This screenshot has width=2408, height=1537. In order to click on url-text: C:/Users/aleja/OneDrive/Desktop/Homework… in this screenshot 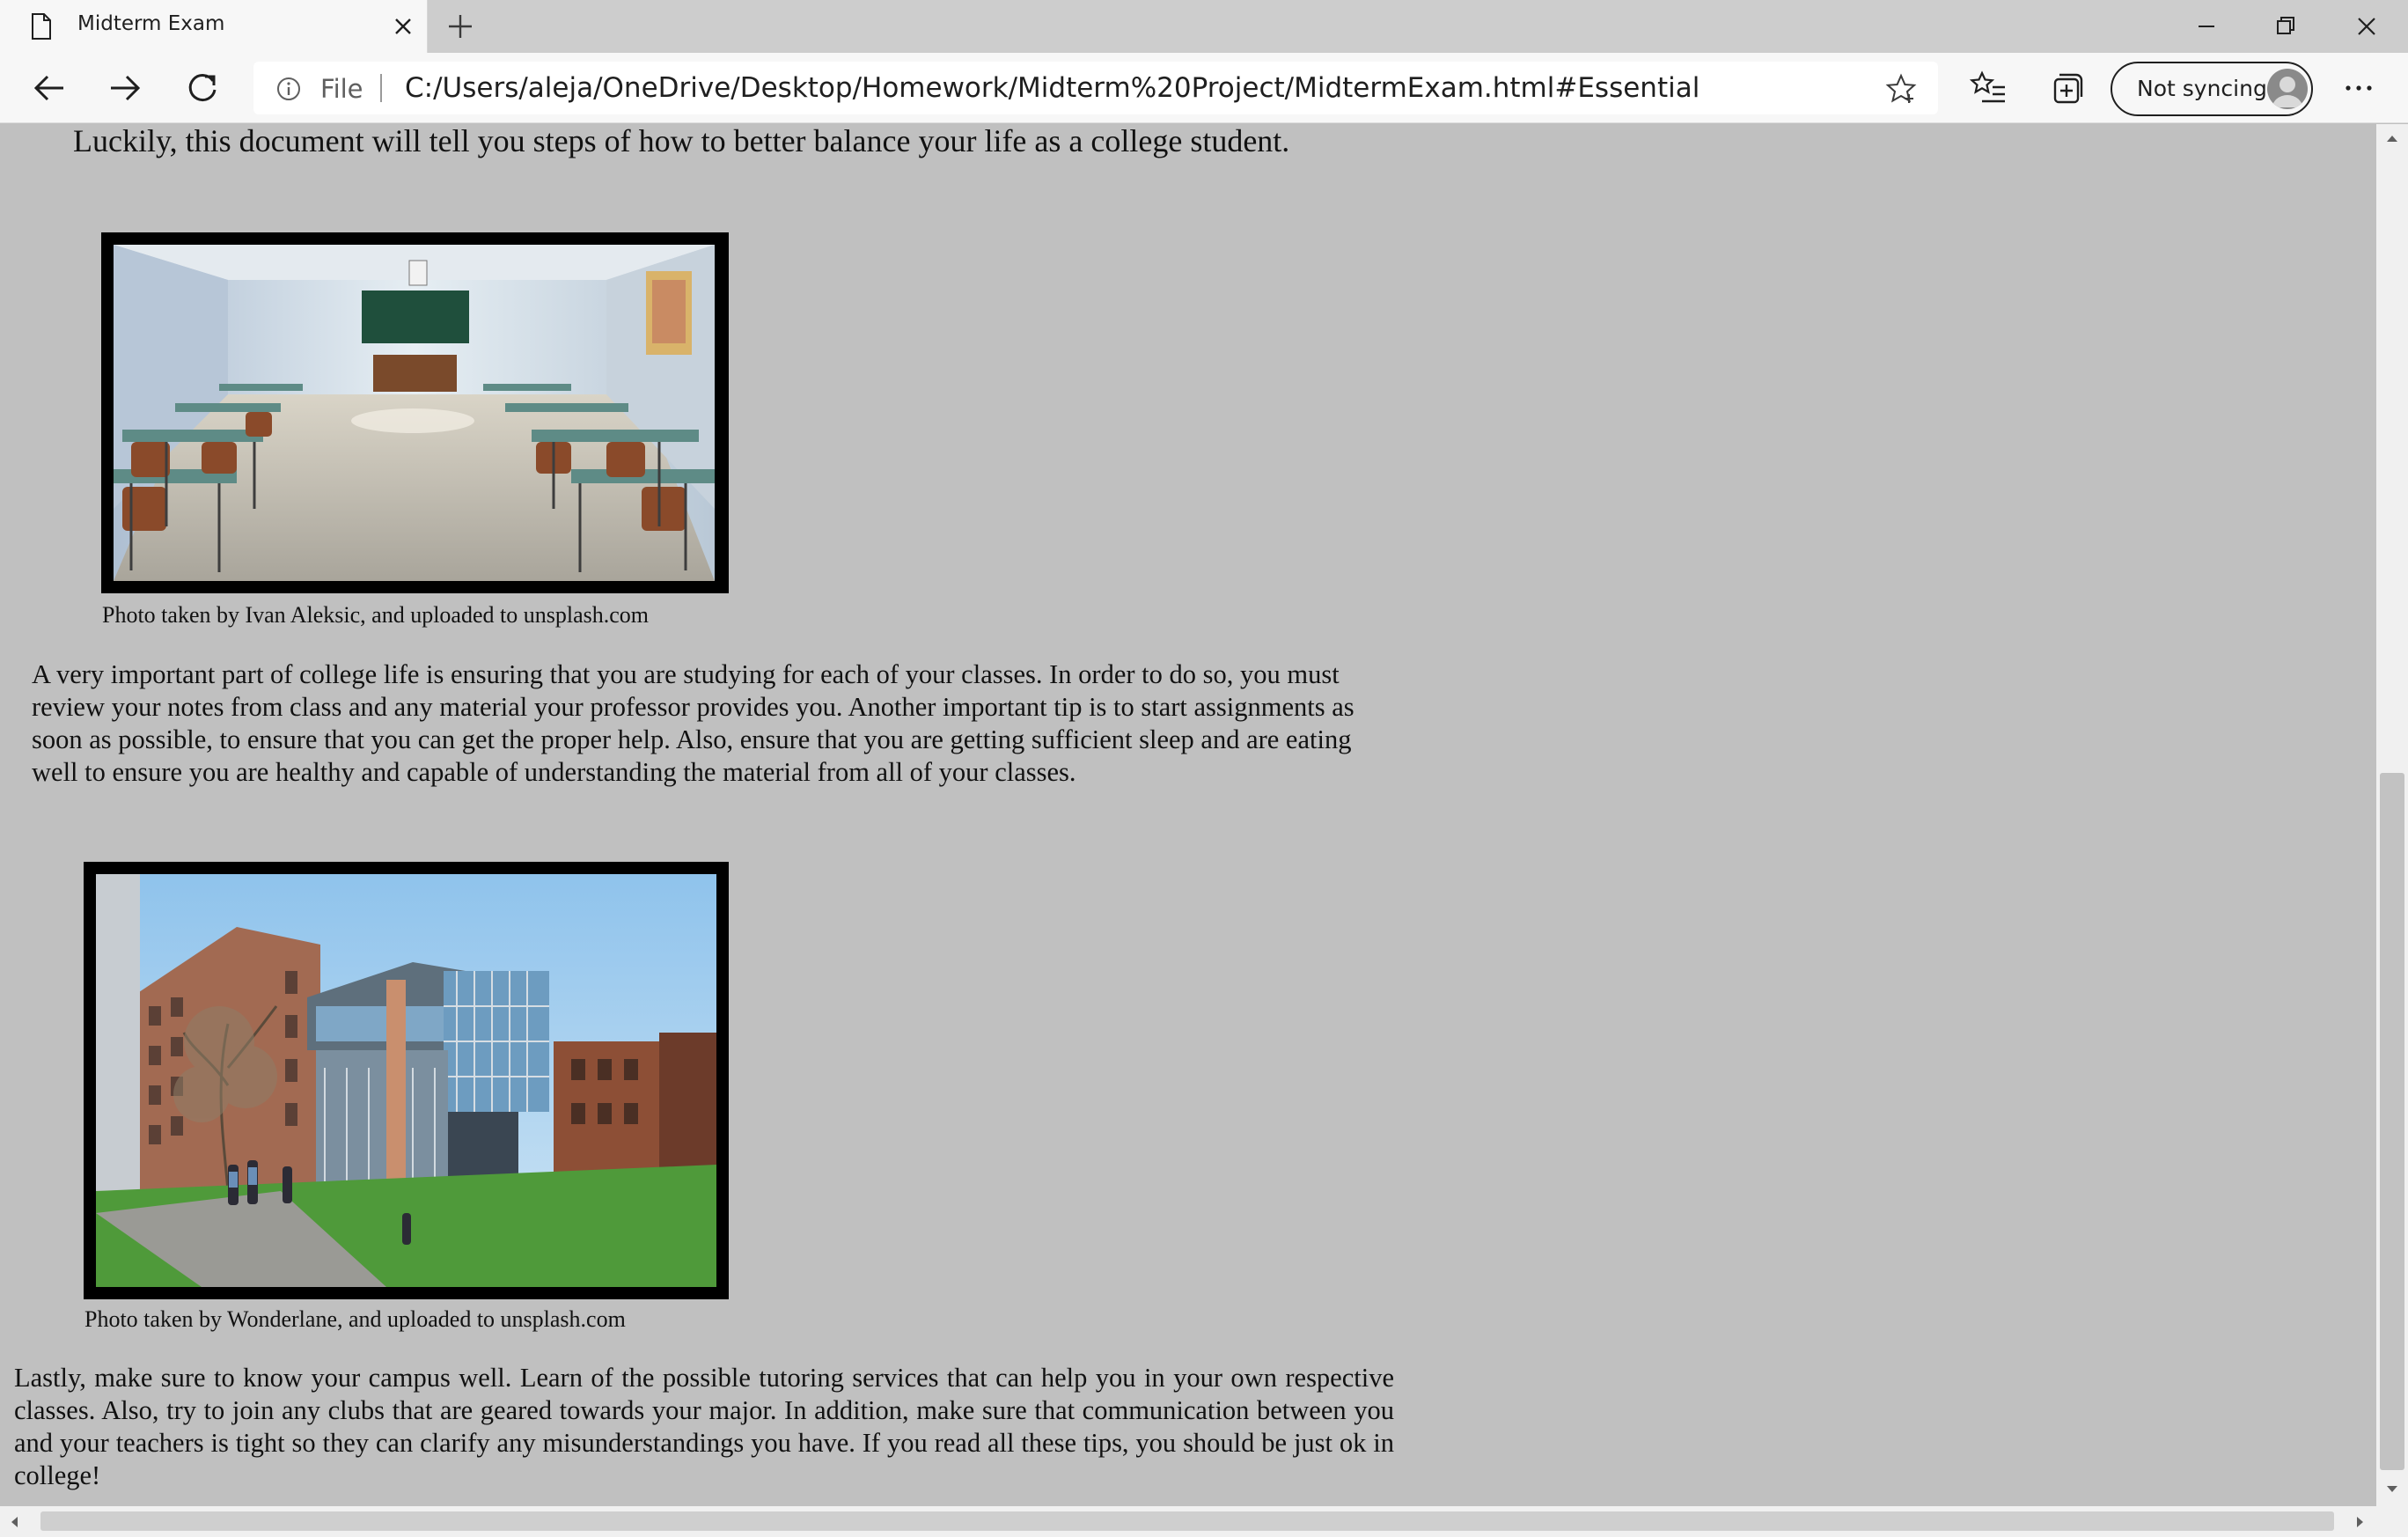, I will do `click(1052, 88)`.